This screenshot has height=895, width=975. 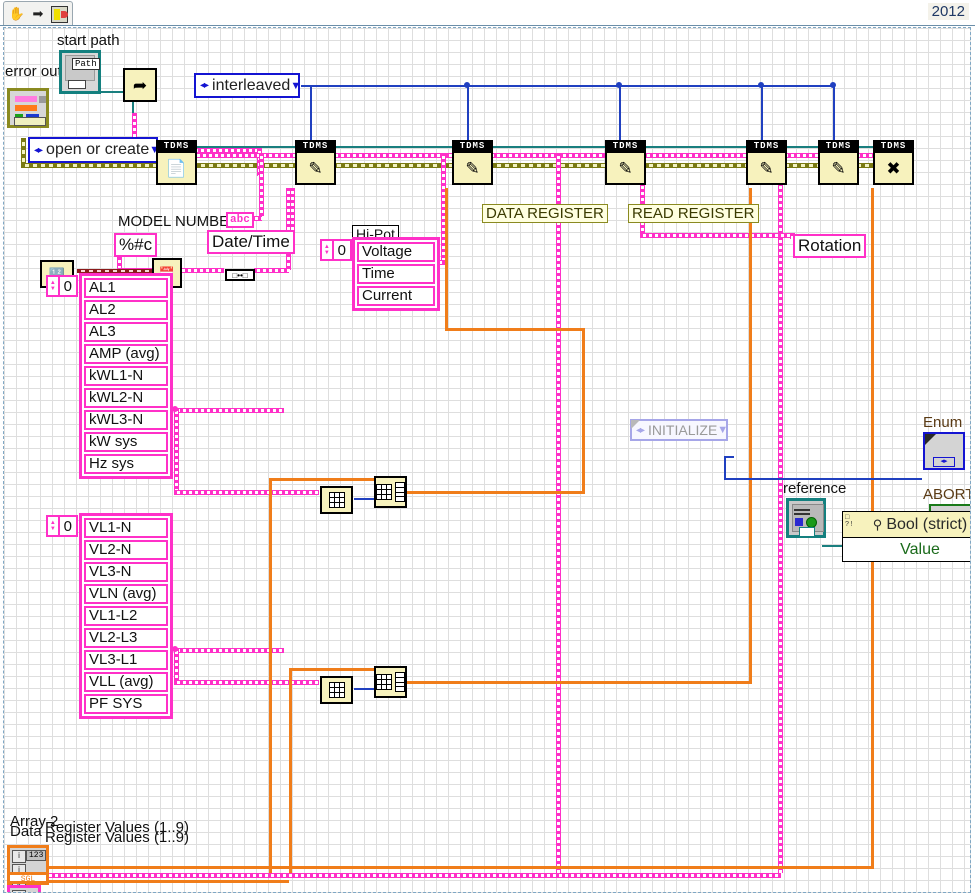 I want to click on tdms-write-node-1: TDMS ✎, so click(x=315, y=162).